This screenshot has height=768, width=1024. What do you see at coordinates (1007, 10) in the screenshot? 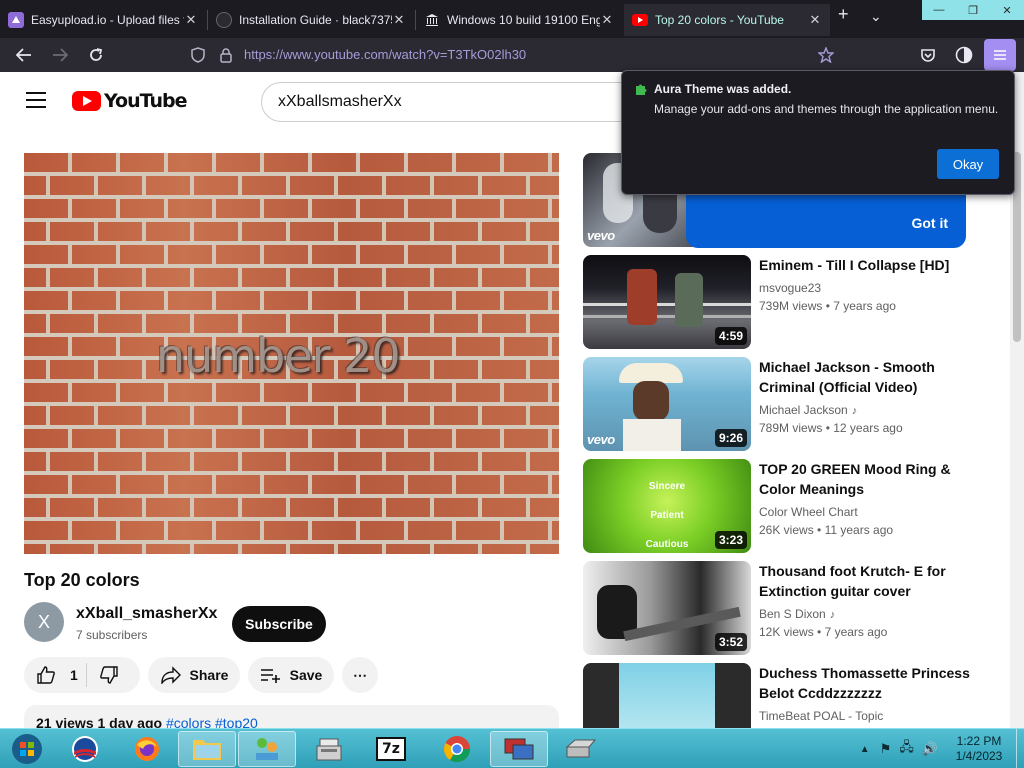
I see `close-window-icon: ✕` at bounding box center [1007, 10].